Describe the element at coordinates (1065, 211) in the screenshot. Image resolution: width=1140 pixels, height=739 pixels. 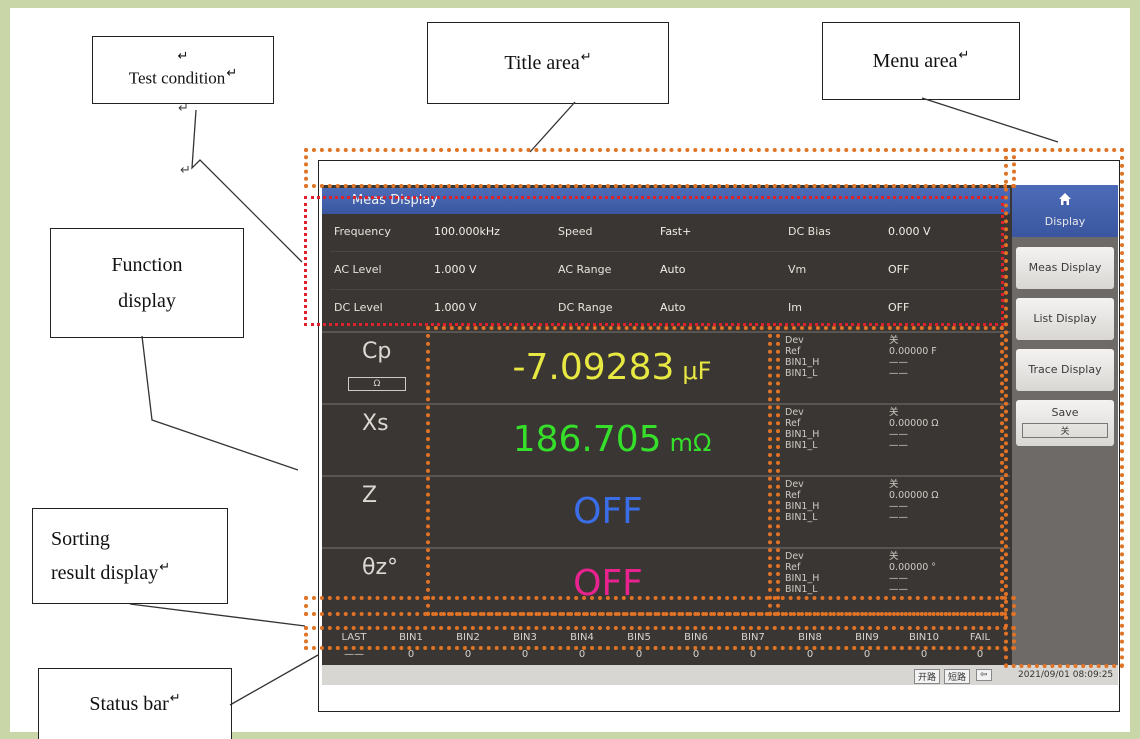
I see `home-button: Display` at that location.